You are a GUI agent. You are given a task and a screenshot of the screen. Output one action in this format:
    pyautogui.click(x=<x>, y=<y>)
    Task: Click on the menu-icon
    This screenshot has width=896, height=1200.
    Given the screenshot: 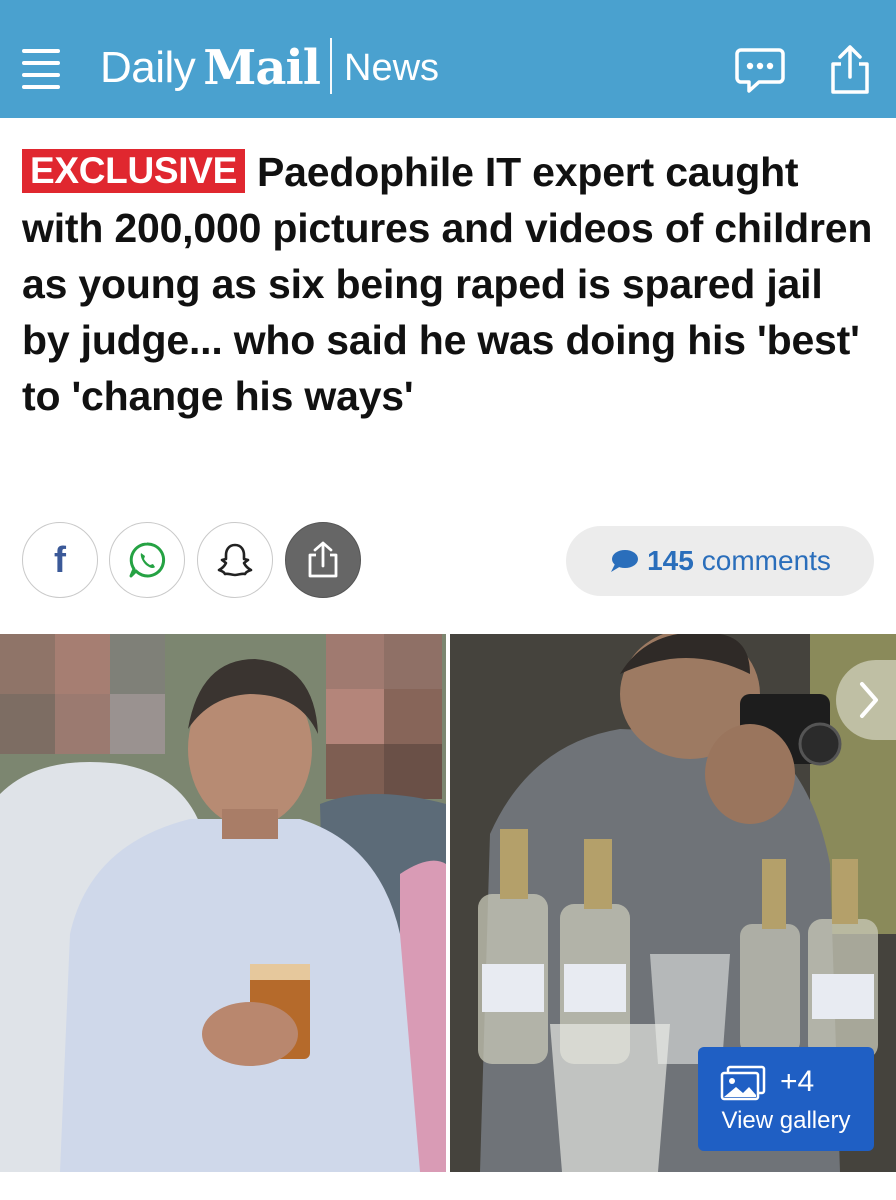 What is the action you would take?
    pyautogui.click(x=41, y=69)
    